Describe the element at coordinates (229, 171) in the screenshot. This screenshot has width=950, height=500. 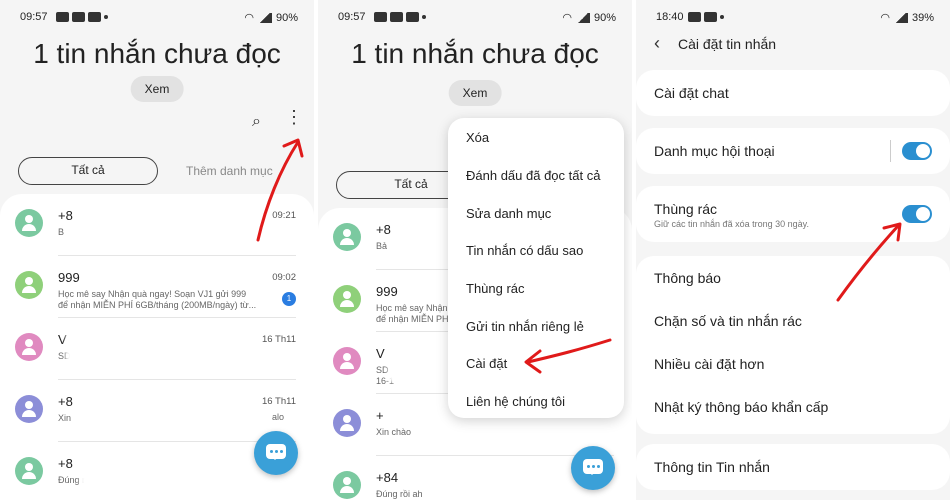
I see `tab-add-category: Thêm danh mục` at that location.